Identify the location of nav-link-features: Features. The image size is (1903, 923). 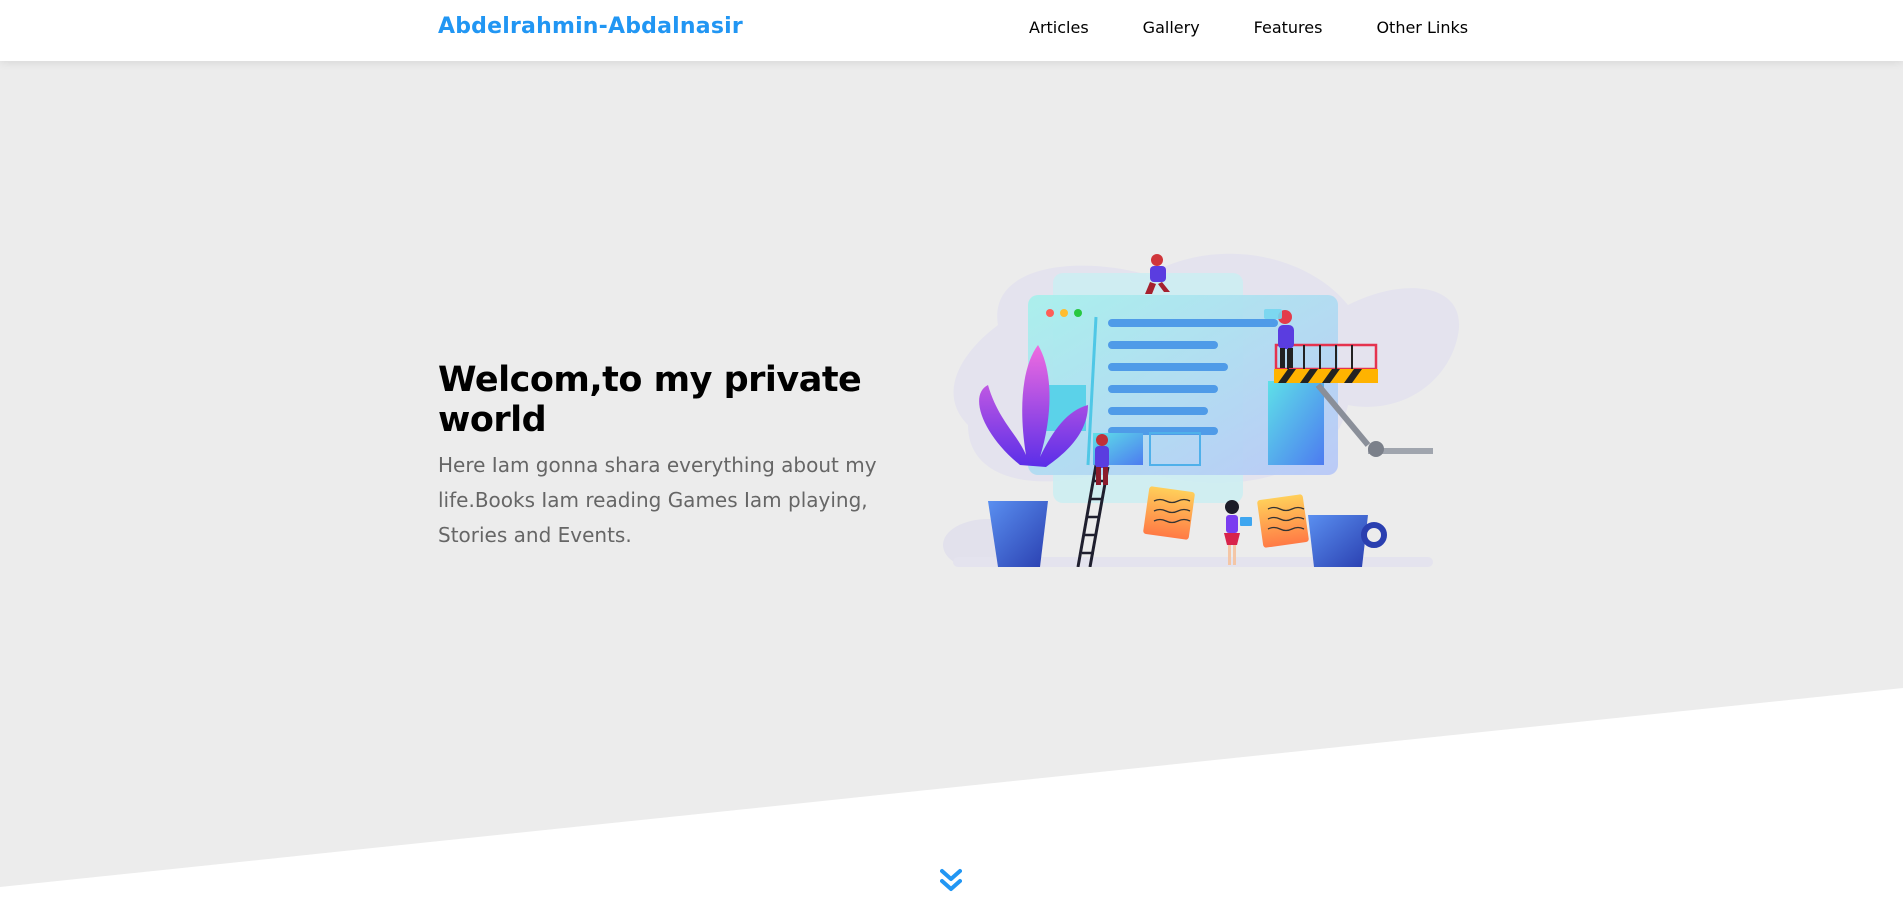
(1288, 30).